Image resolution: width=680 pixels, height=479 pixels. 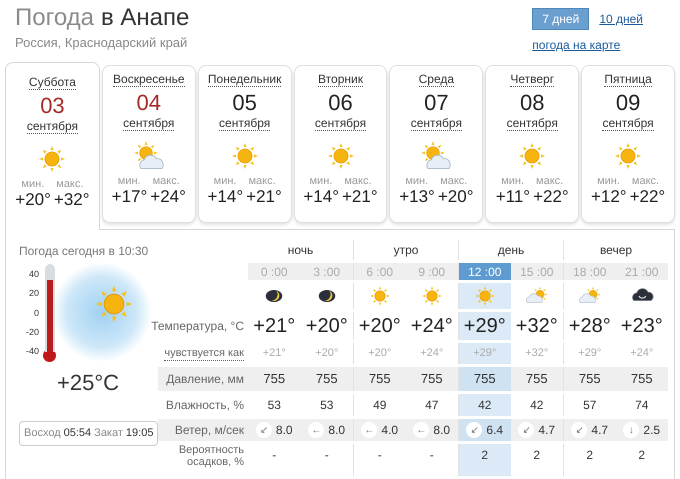 I want to click on map-link: погода на карте, so click(x=576, y=45).